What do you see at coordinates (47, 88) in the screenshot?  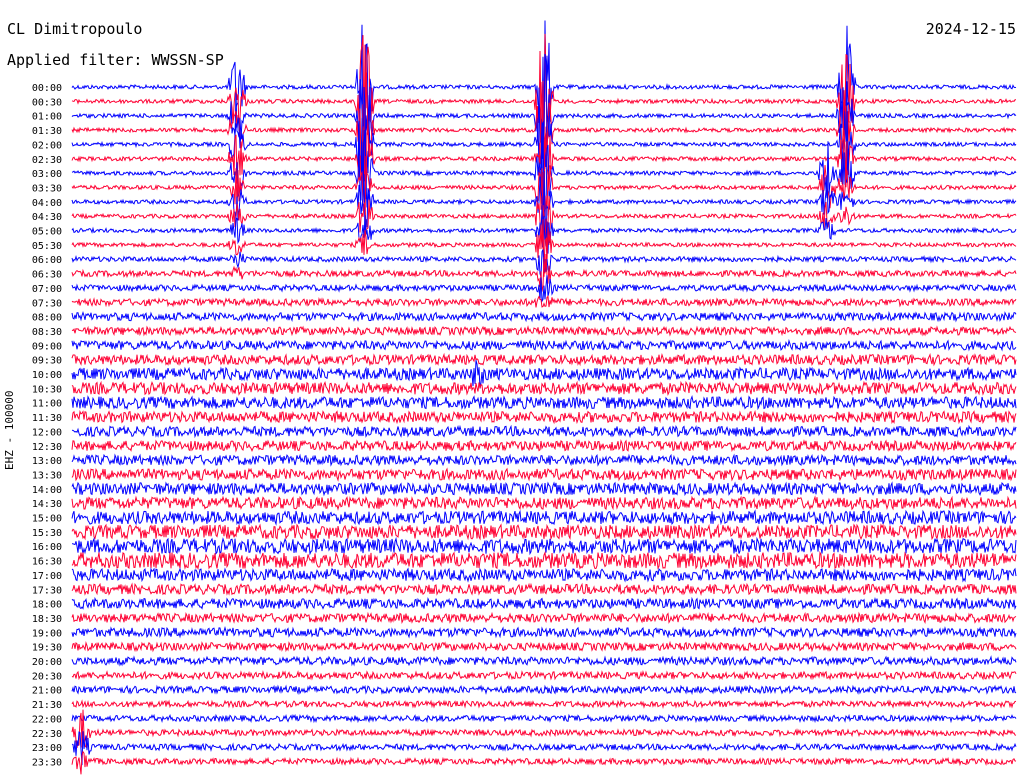 I see `tick-label-0: 00:00` at bounding box center [47, 88].